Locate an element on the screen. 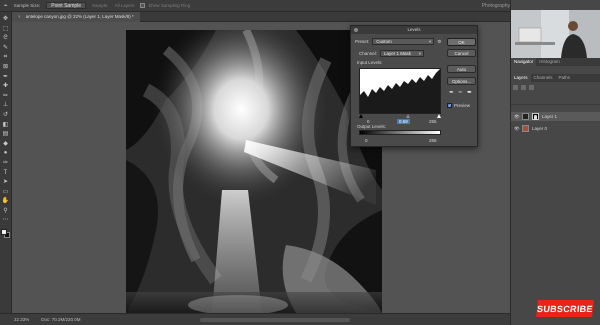 The width and height of the screenshot is (600, 325). layer-name: Layer 1 is located at coordinates (550, 116).